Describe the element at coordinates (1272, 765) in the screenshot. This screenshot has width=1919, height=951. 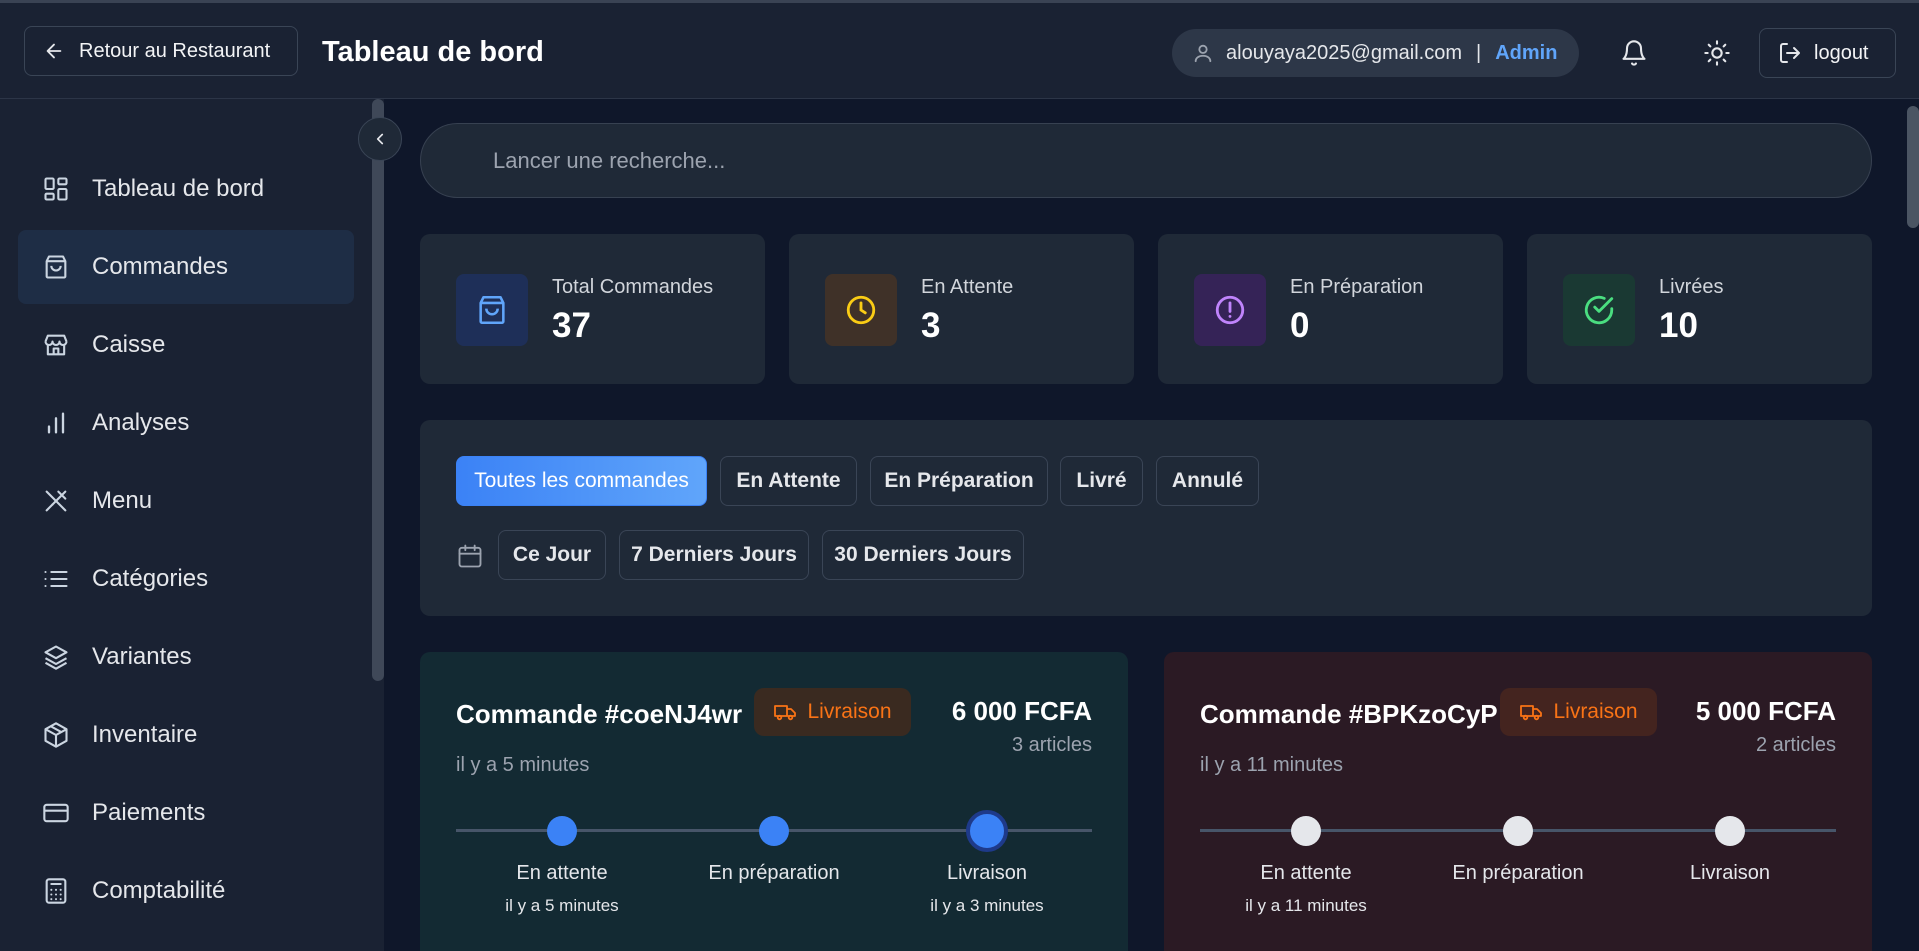
I see `order-time: il y a 11 minutes` at that location.